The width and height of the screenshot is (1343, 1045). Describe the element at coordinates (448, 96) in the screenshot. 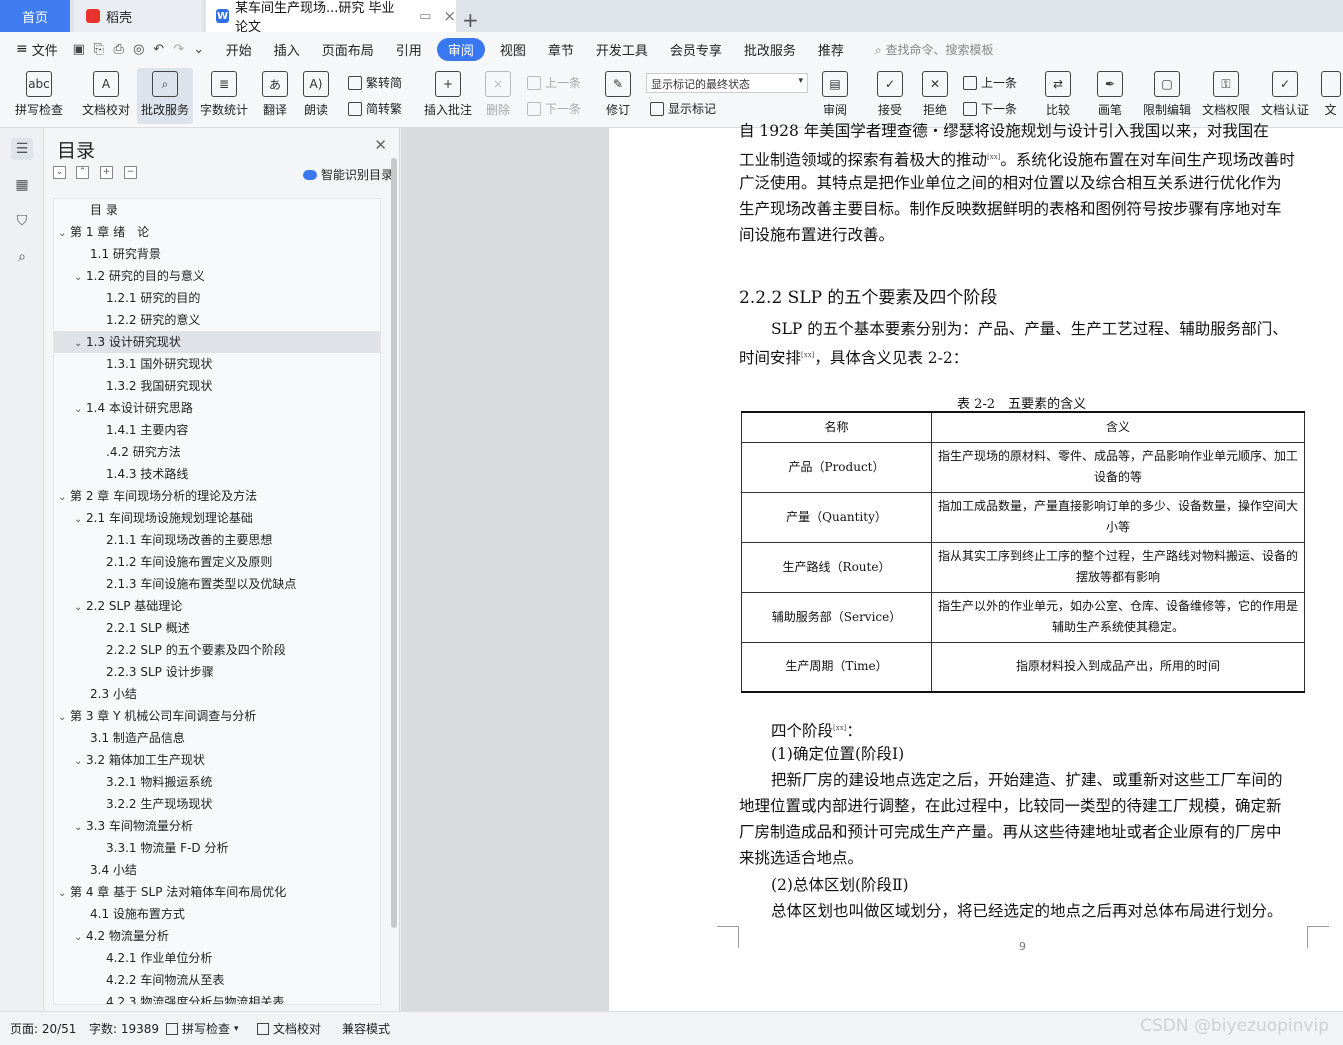

I see `insert-comment-button: + 插入批注` at that location.